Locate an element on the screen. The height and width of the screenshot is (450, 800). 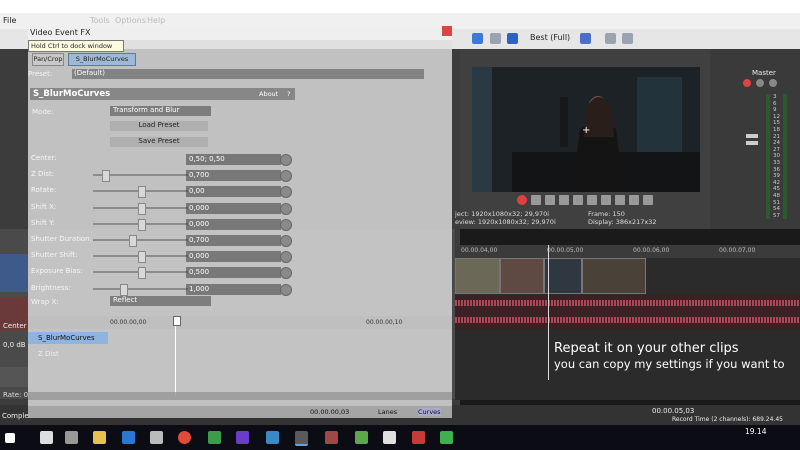
menu-help: Help is located at coordinates (156, 20).